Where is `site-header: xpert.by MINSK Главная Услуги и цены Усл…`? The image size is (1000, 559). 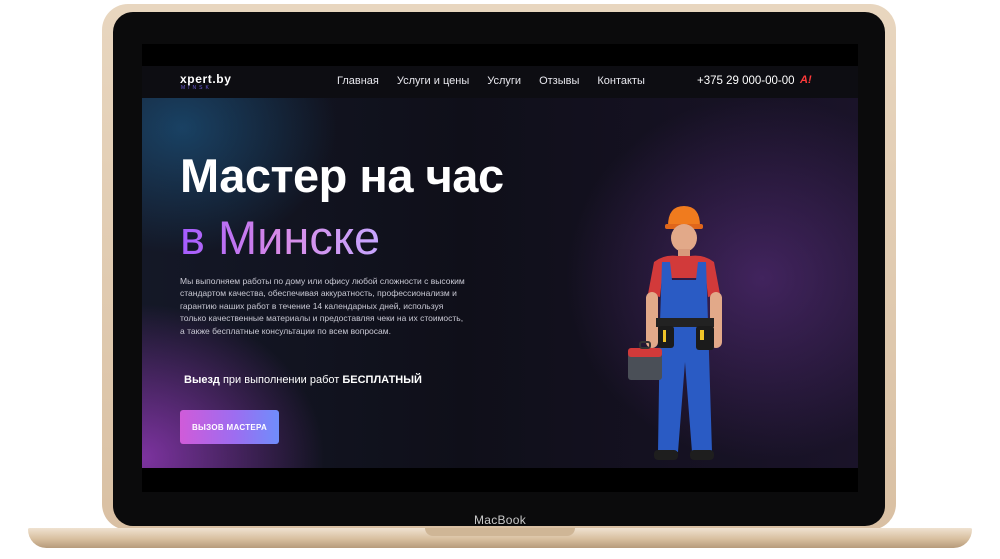 site-header: xpert.by MINSK Главная Услуги и цены Усл… is located at coordinates (500, 82).